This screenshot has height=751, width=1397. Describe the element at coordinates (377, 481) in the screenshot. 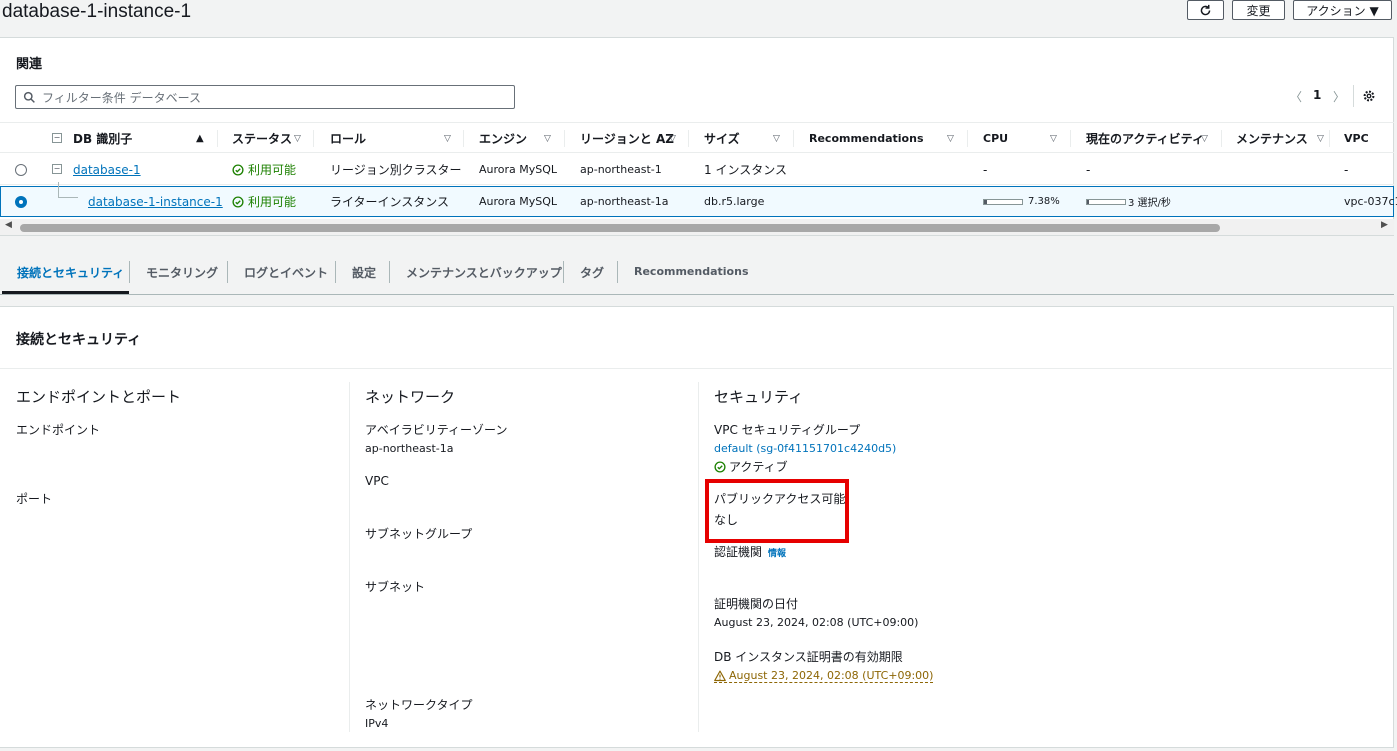

I see `vpc-label: VPC` at that location.